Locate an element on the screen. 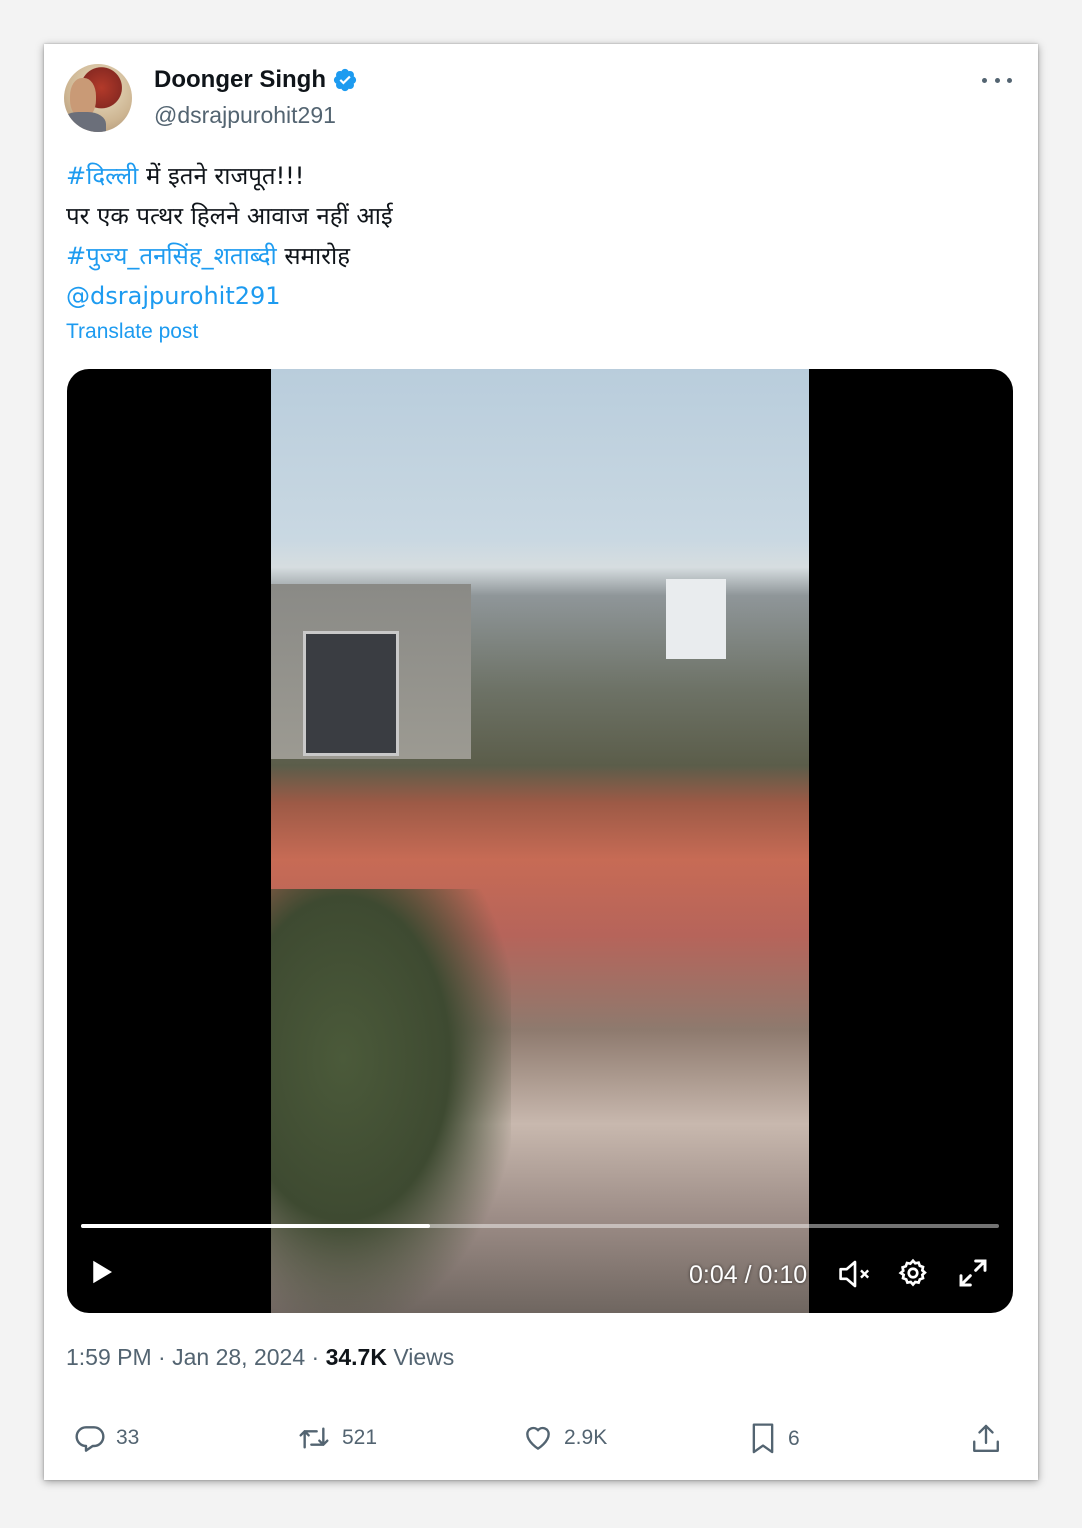 This screenshot has height=1528, width=1082. post-date: Jan 28, 2024 is located at coordinates (238, 1357).